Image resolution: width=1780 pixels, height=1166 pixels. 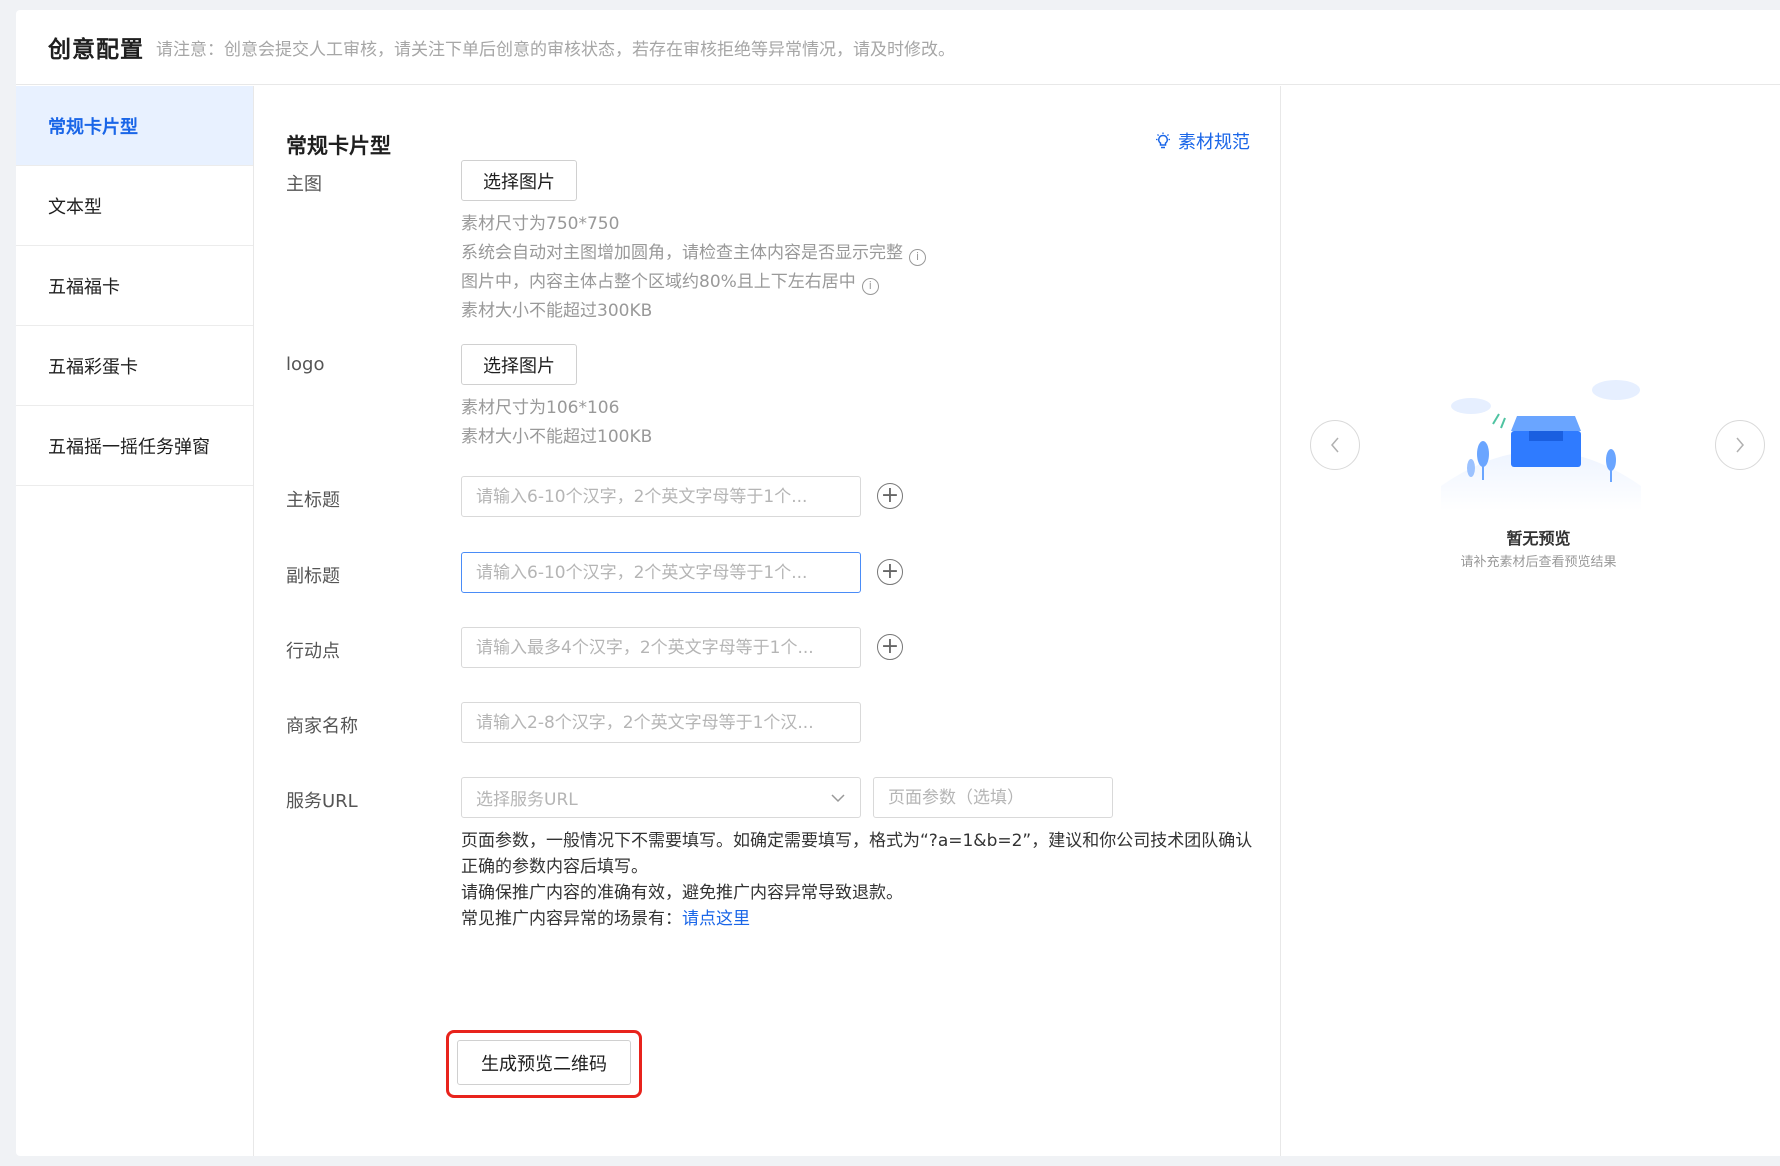 What do you see at coordinates (322, 801) in the screenshot?
I see `service-url-label: 服务URL` at bounding box center [322, 801].